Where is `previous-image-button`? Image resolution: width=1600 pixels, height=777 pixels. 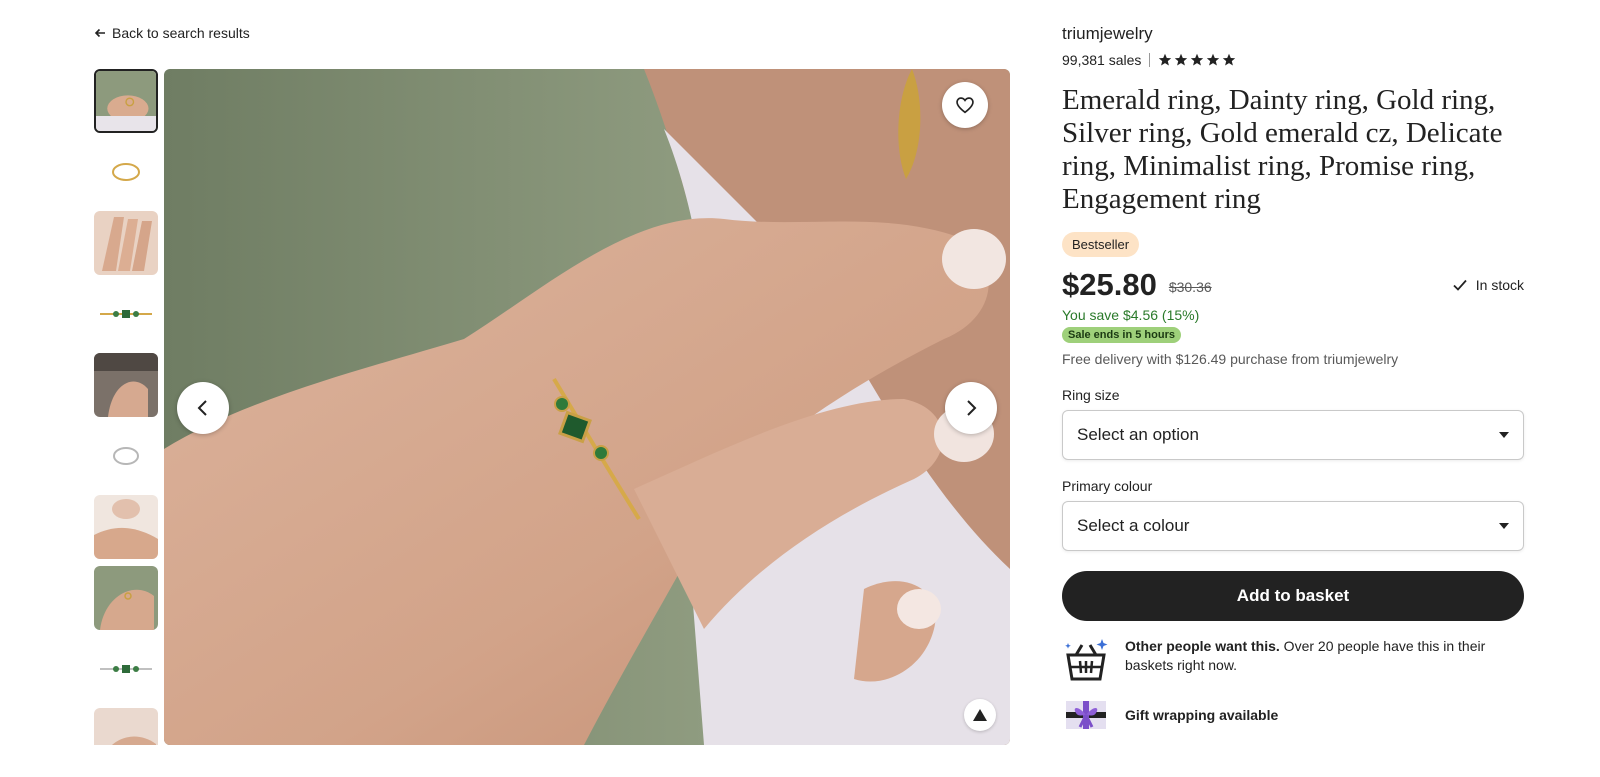
previous-image-button is located at coordinates (203, 408).